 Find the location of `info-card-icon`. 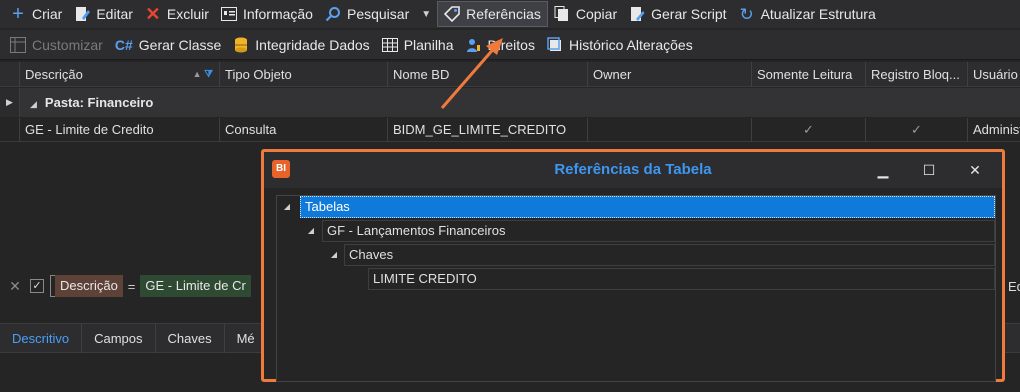

info-card-icon is located at coordinates (229, 14).